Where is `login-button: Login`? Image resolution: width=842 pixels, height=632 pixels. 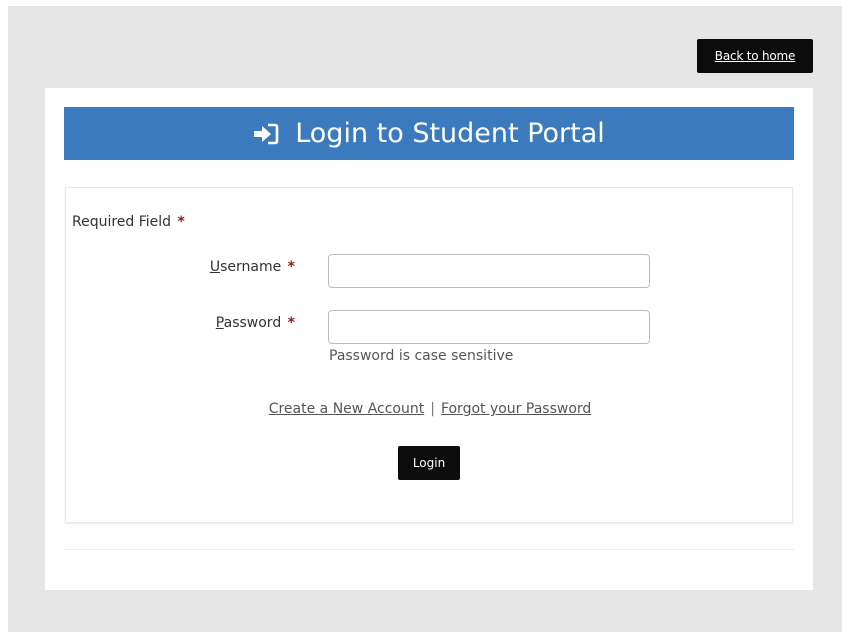 login-button: Login is located at coordinates (429, 463).